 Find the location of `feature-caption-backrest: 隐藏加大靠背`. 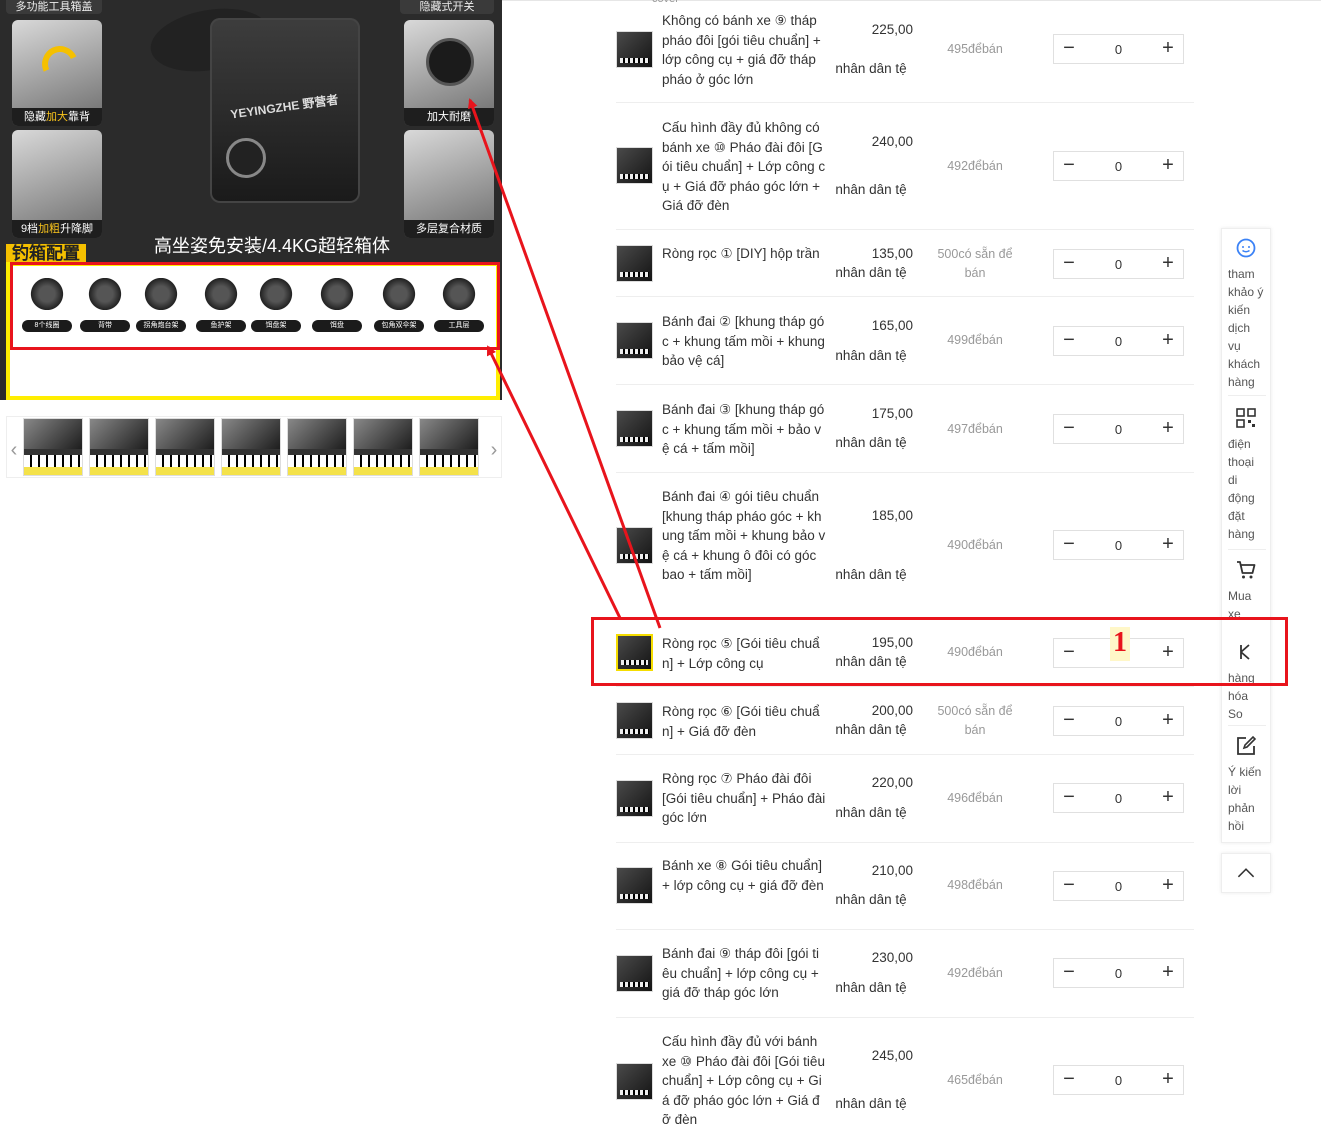

feature-caption-backrest: 隐藏加大靠背 is located at coordinates (57, 117).